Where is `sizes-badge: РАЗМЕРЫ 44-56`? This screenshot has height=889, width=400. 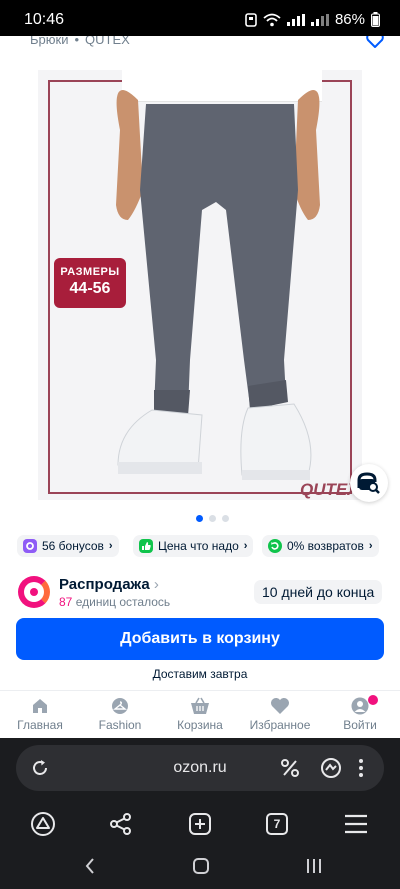
sizes-badge: РАЗМЕРЫ 44-56 is located at coordinates (90, 283).